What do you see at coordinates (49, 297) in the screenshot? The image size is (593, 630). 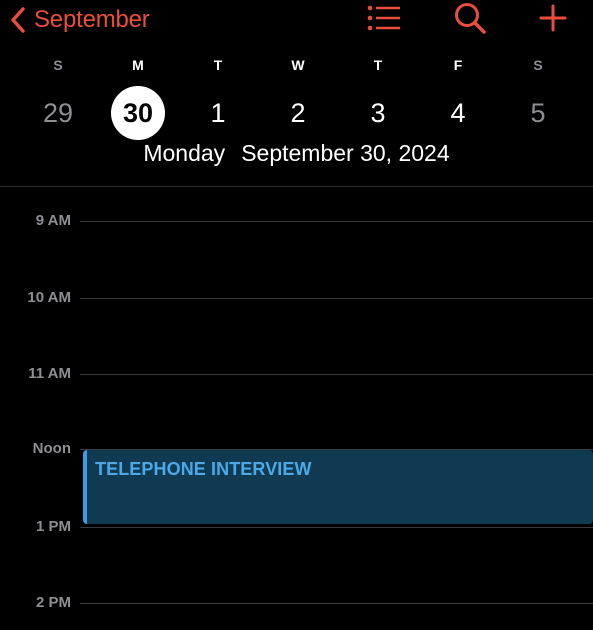 I see `hour-label: 10 AM` at bounding box center [49, 297].